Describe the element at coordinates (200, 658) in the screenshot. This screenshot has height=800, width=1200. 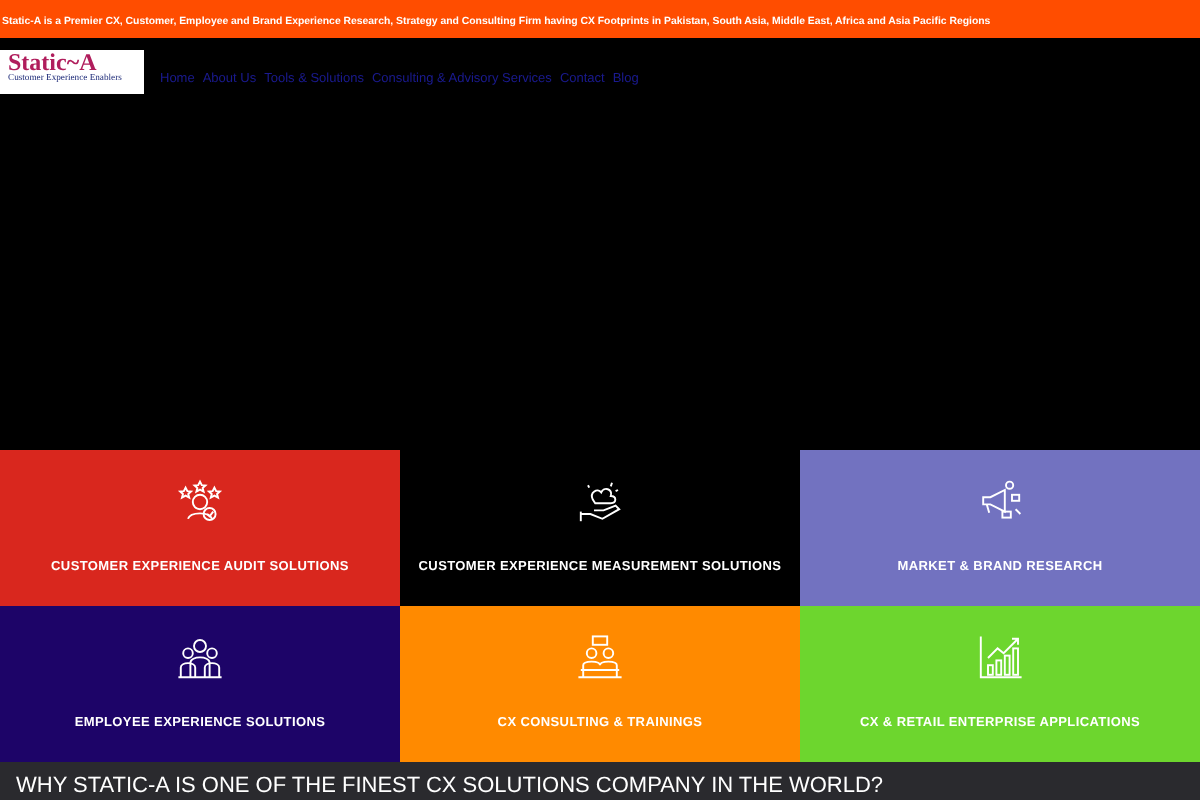
I see `team-icon` at that location.